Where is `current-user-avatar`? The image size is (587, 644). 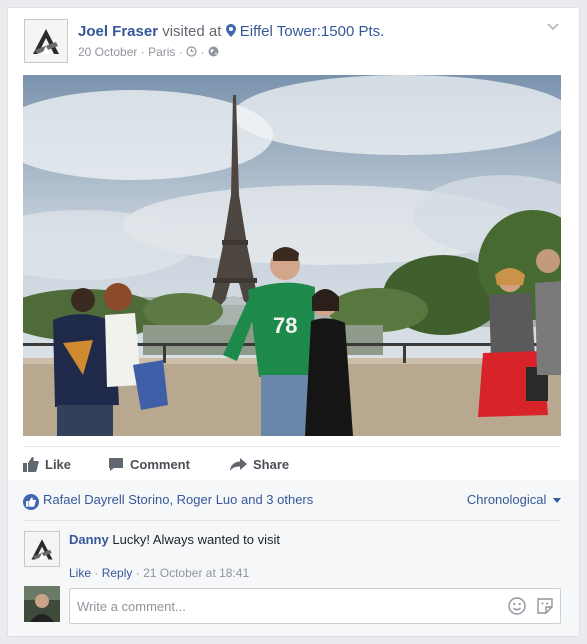 current-user-avatar is located at coordinates (42, 604).